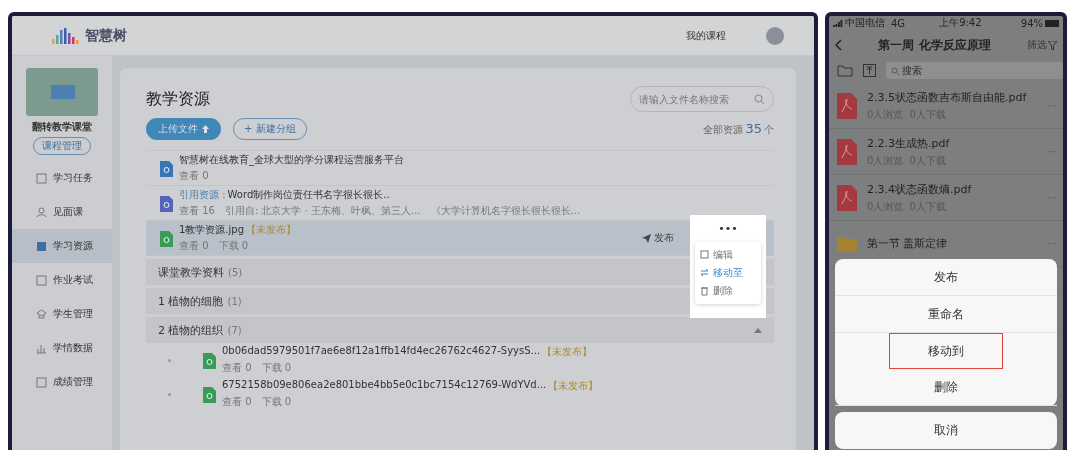 The width and height of the screenshot is (1067, 450). I want to click on sidebar-item: 学习资源, so click(62, 246).